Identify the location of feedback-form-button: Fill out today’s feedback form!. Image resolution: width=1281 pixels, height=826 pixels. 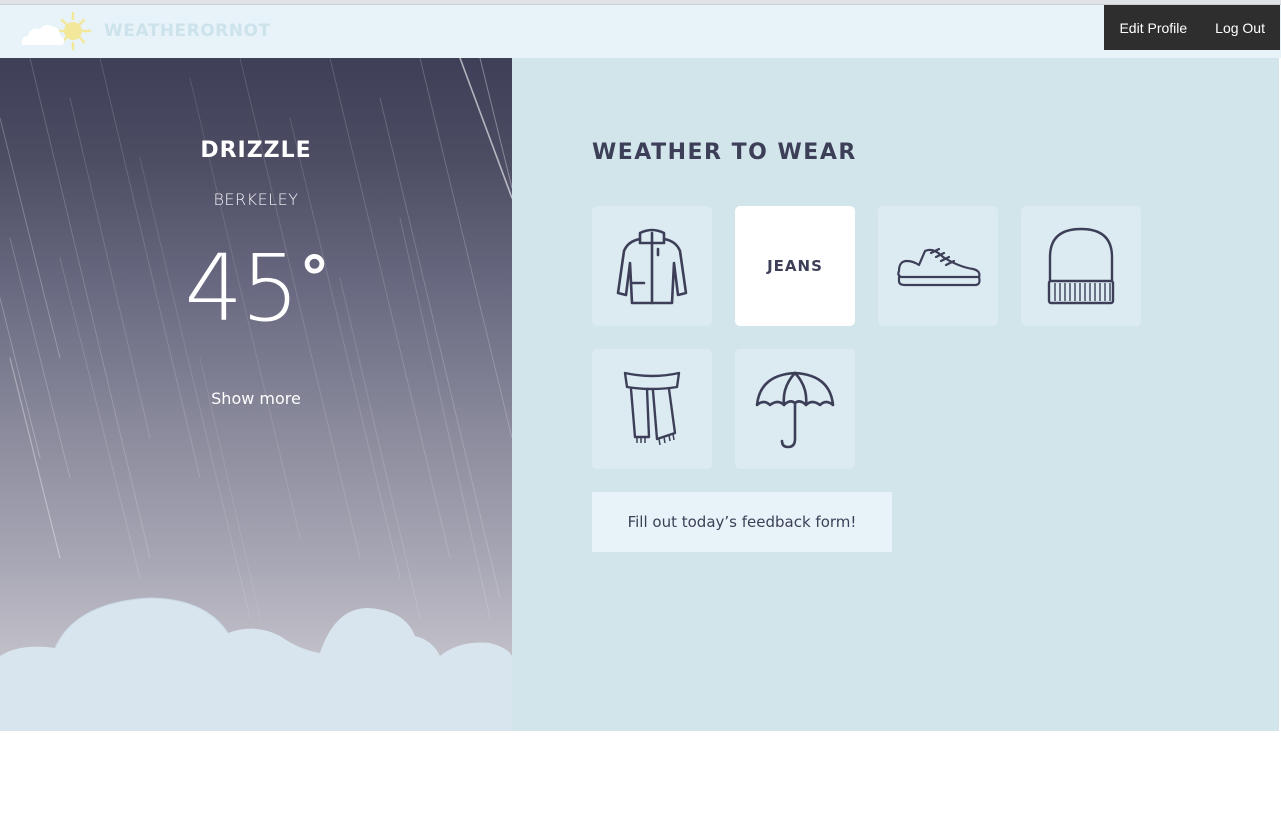
(742, 522).